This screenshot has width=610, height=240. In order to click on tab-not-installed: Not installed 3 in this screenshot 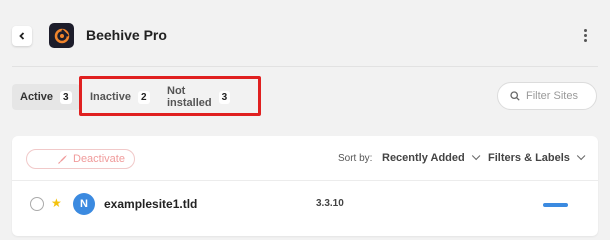, I will do `click(198, 97)`.